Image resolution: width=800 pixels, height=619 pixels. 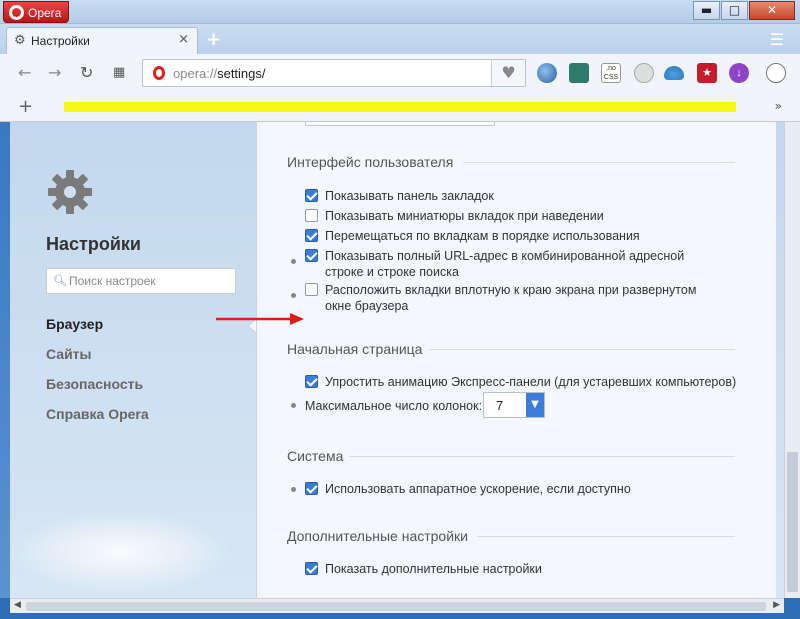 I want to click on reload-icon: ↻, so click(x=86, y=72).